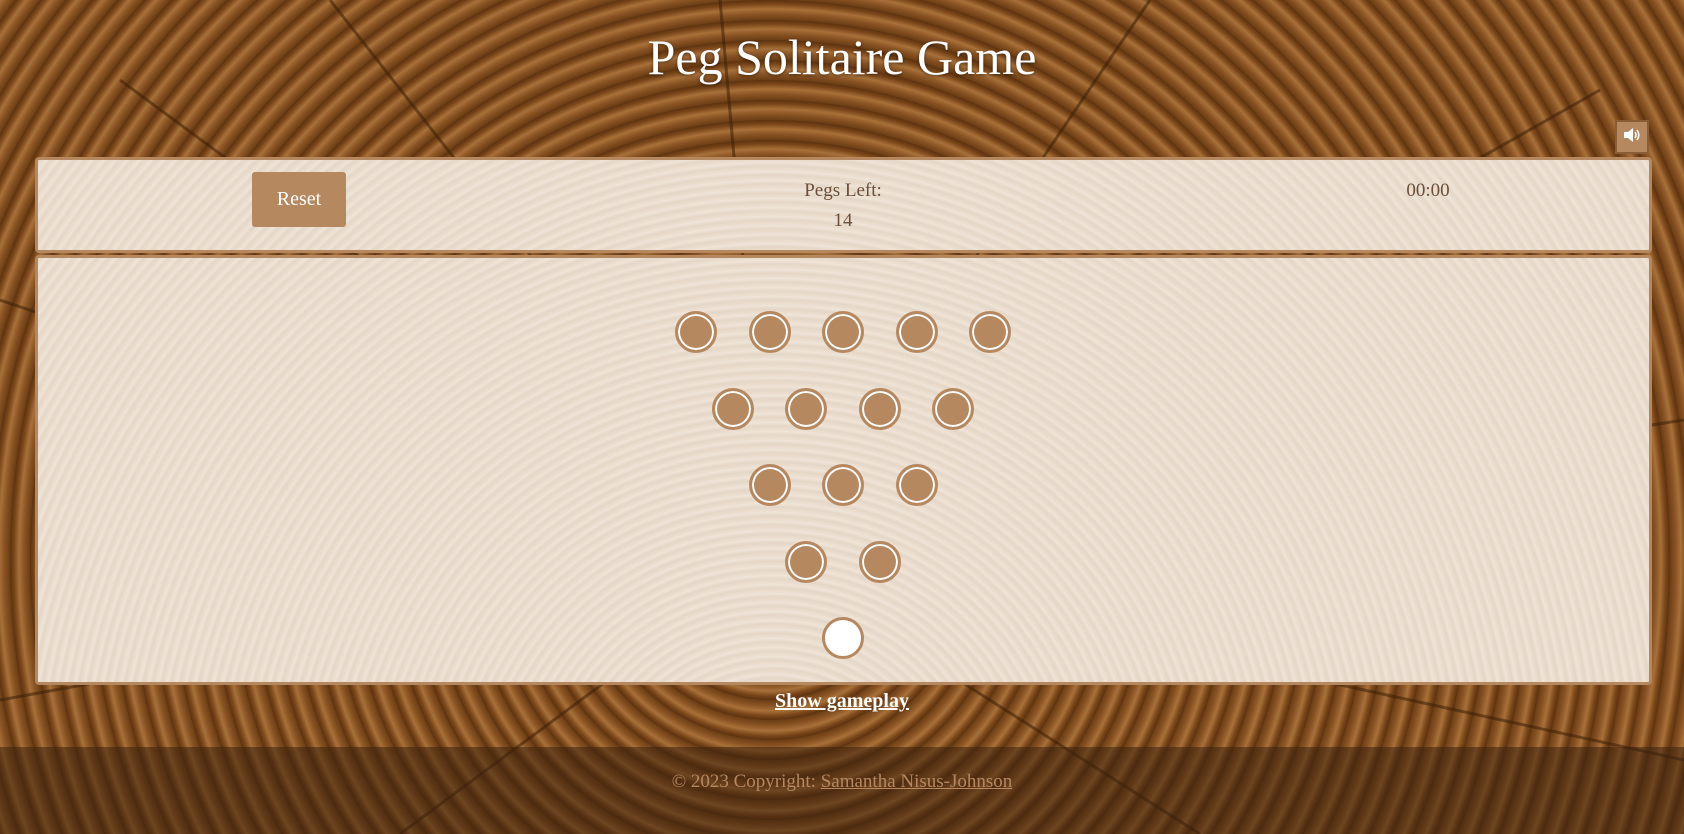 The width and height of the screenshot is (1684, 834). What do you see at coordinates (842, 57) in the screenshot?
I see `page-title: Peg Solitaire Game` at bounding box center [842, 57].